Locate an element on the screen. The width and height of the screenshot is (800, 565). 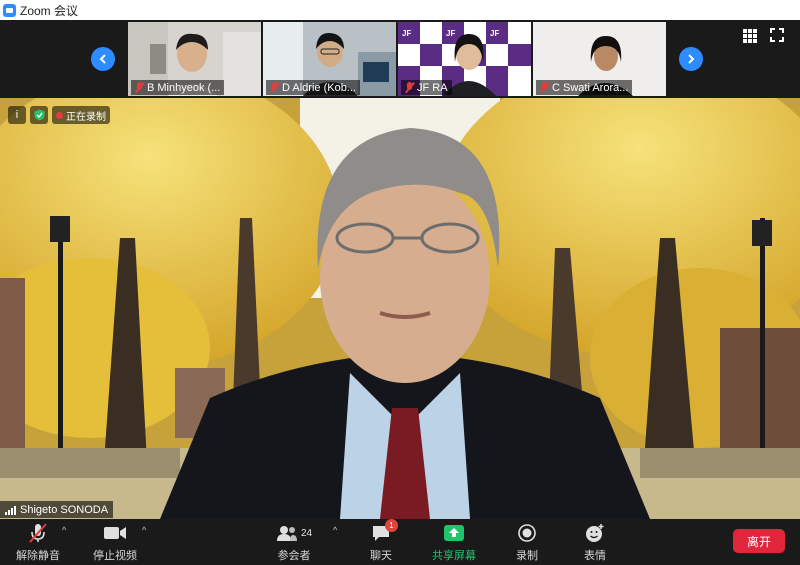
unmute-button: 解除静音 is located at coordinates (38, 542).